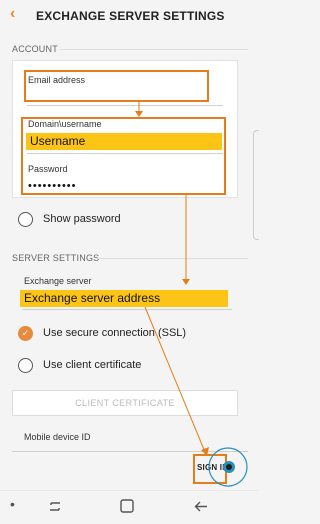 The width and height of the screenshot is (320, 524). I want to click on mobile-device-id-label: Mobile device ID, so click(57, 437).